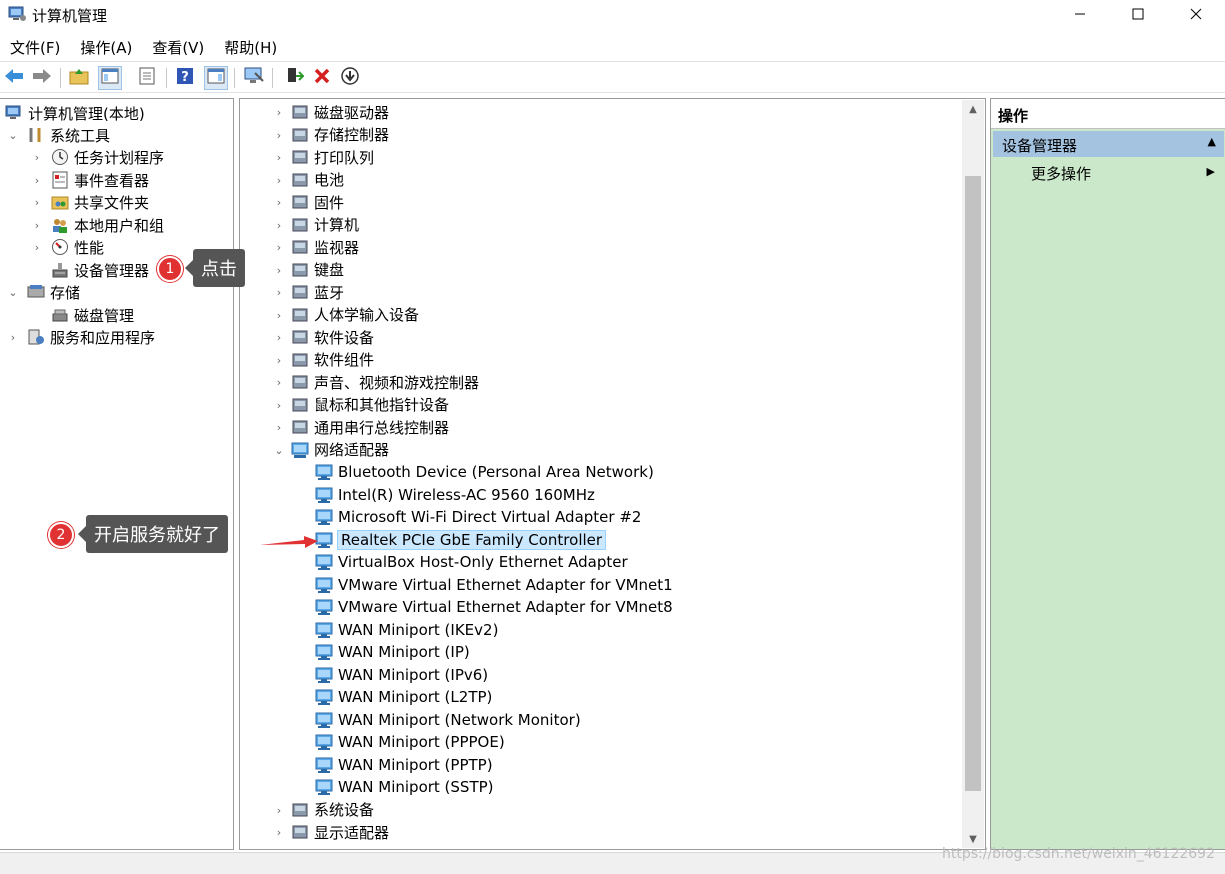 This screenshot has width=1225, height=874. I want to click on device-category: 磁盘驱动器, so click(339, 112).